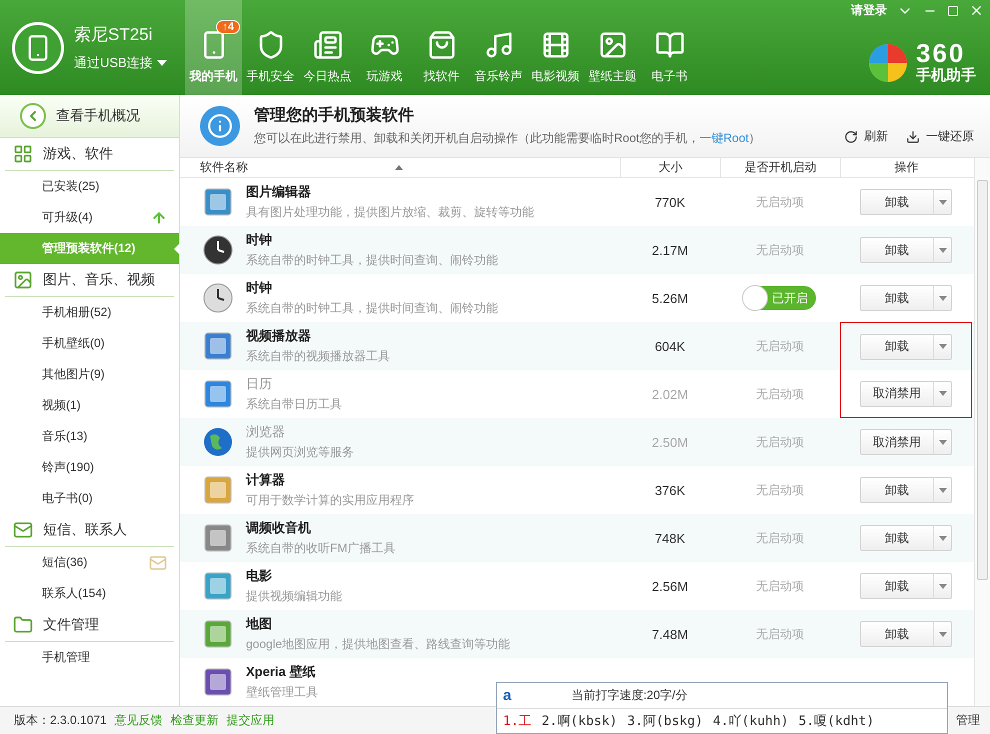  I want to click on typed-text: a, so click(507, 695).